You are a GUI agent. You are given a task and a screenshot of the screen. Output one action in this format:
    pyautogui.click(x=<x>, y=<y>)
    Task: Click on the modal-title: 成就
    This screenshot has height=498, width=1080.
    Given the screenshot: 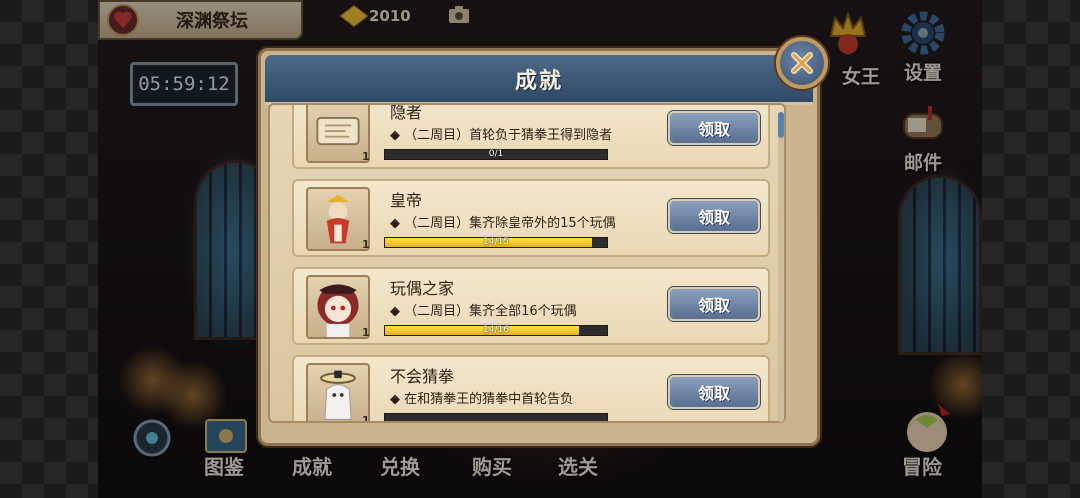 What is the action you would take?
    pyautogui.click(x=538, y=81)
    